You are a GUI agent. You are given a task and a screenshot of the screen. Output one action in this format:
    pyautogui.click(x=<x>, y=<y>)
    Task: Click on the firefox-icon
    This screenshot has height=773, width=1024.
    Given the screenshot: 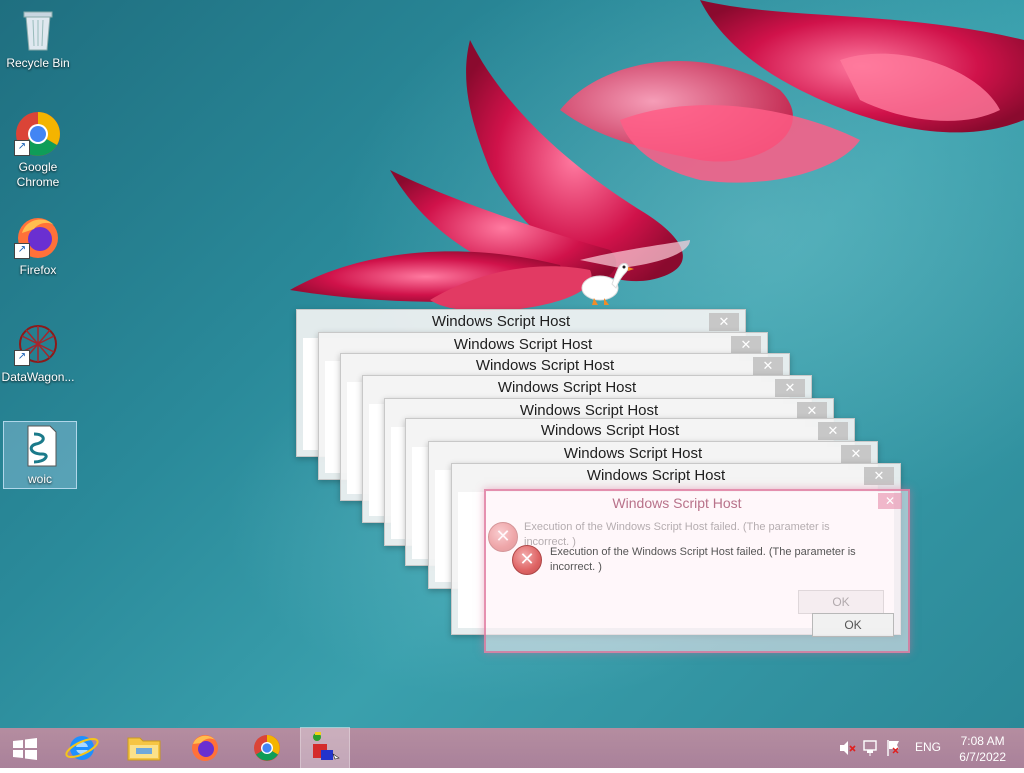 What is the action you would take?
    pyautogui.click(x=205, y=748)
    